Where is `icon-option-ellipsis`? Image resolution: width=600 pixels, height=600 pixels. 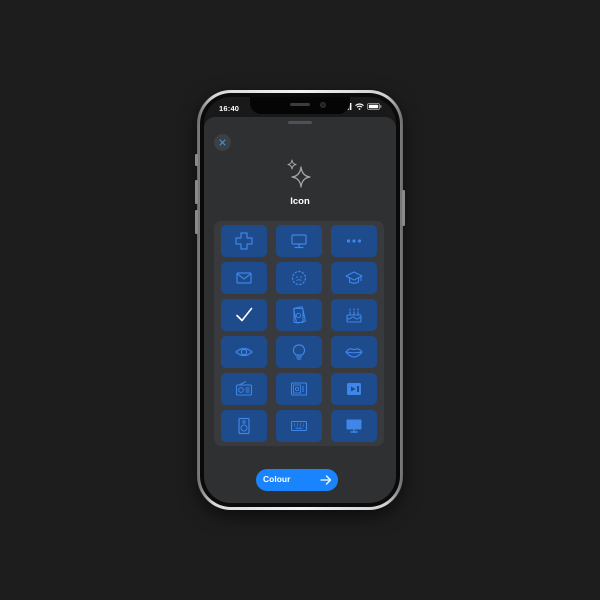
icon-option-ellipsis is located at coordinates (354, 241).